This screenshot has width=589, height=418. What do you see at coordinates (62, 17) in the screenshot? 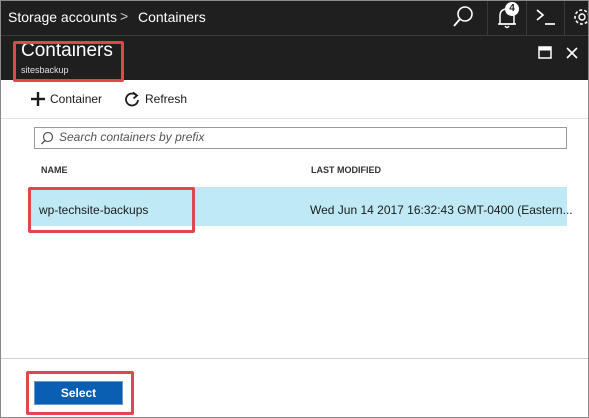
I see `breadcrumb-storage-accounts: Storage accounts` at bounding box center [62, 17].